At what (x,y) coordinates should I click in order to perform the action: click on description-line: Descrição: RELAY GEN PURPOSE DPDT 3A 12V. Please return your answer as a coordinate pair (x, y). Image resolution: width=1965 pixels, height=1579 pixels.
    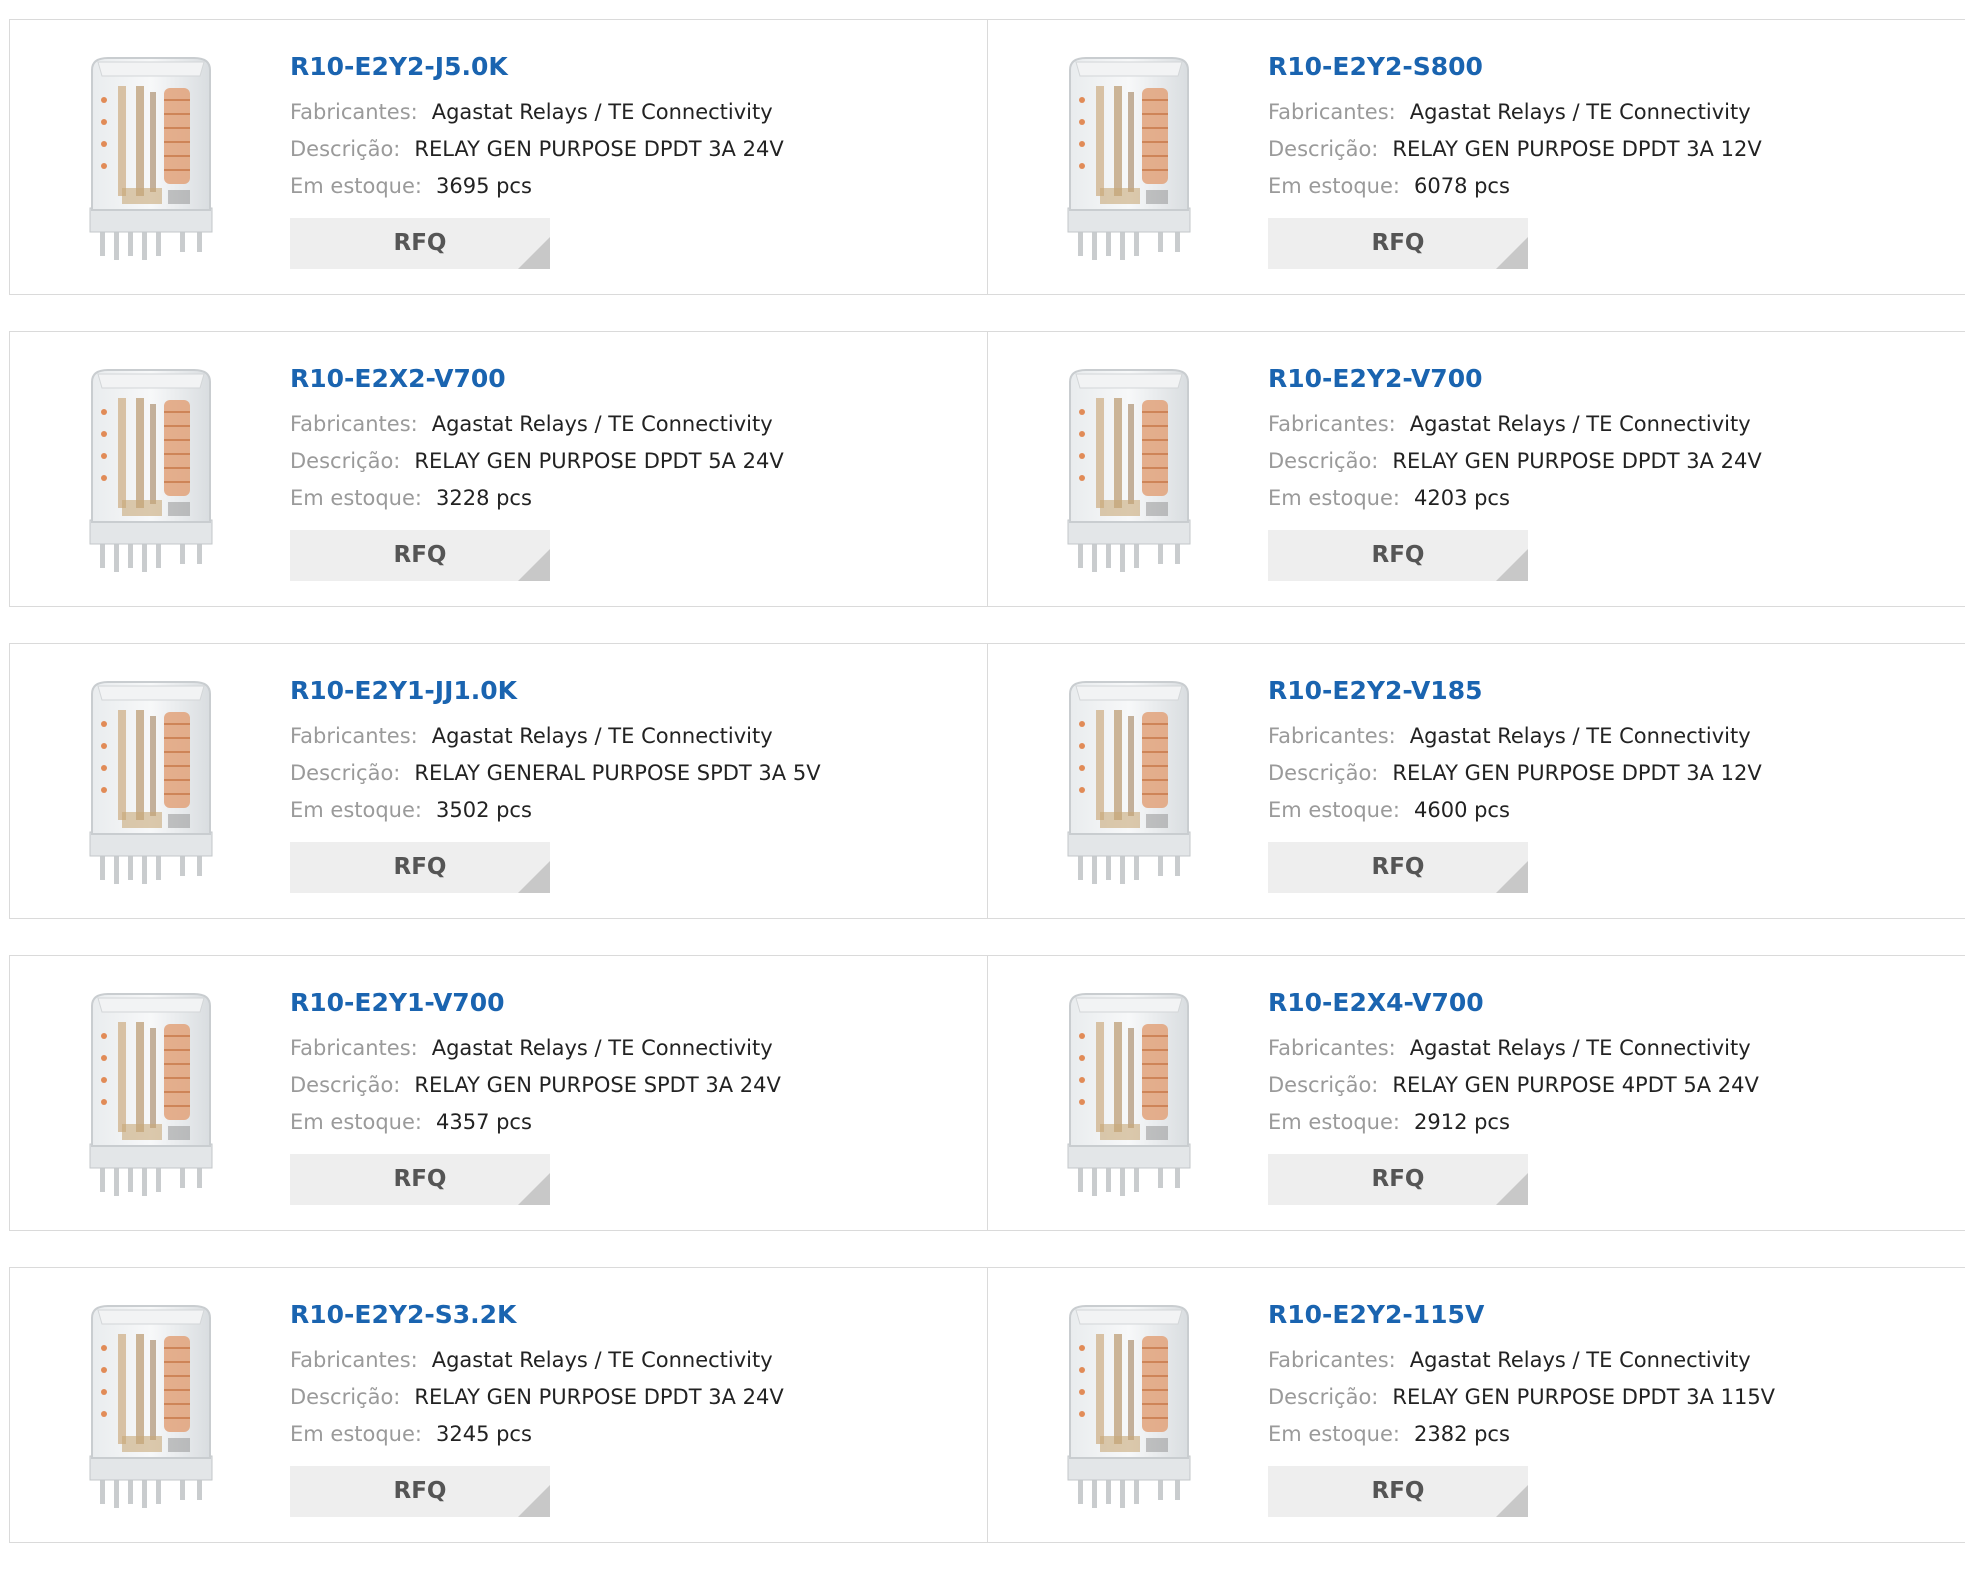
    Looking at the image, I should click on (1611, 149).